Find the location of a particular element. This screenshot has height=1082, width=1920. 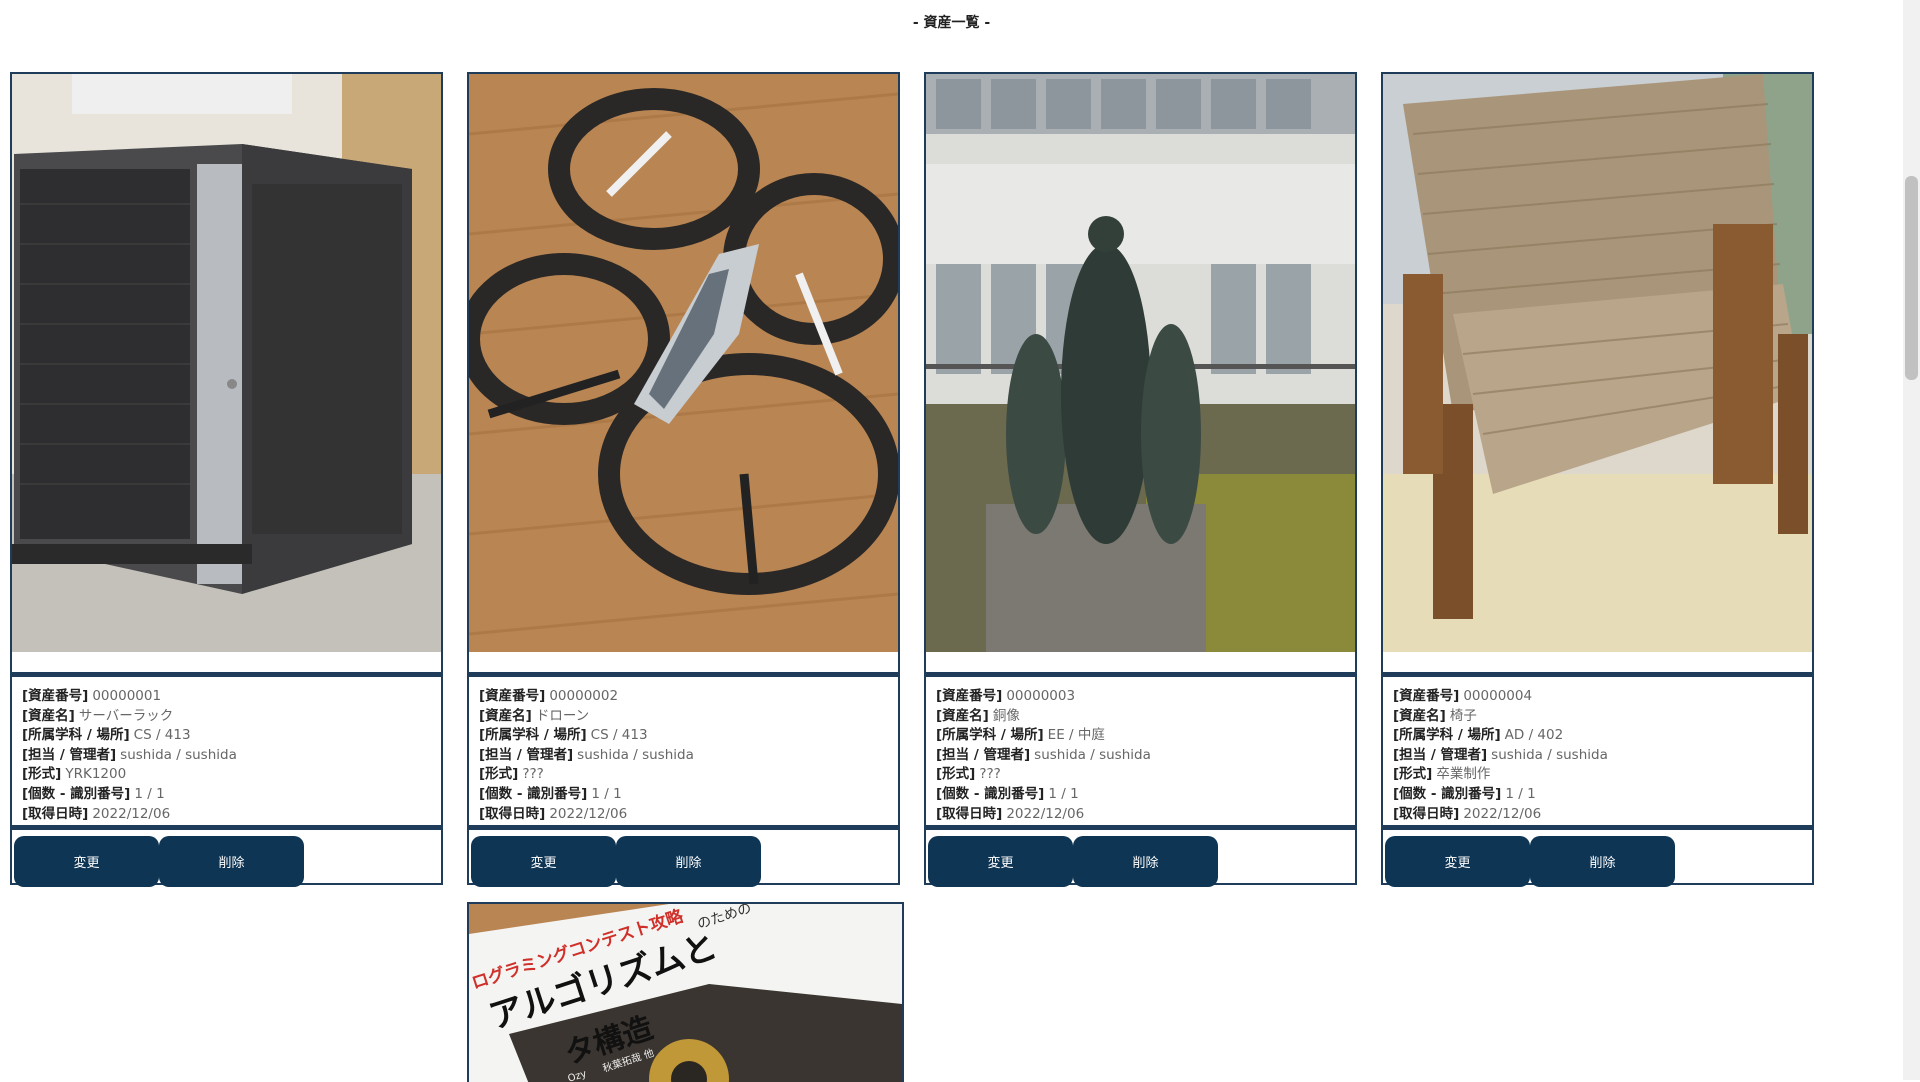

vertical-scrollbar is located at coordinates (1911, 540).